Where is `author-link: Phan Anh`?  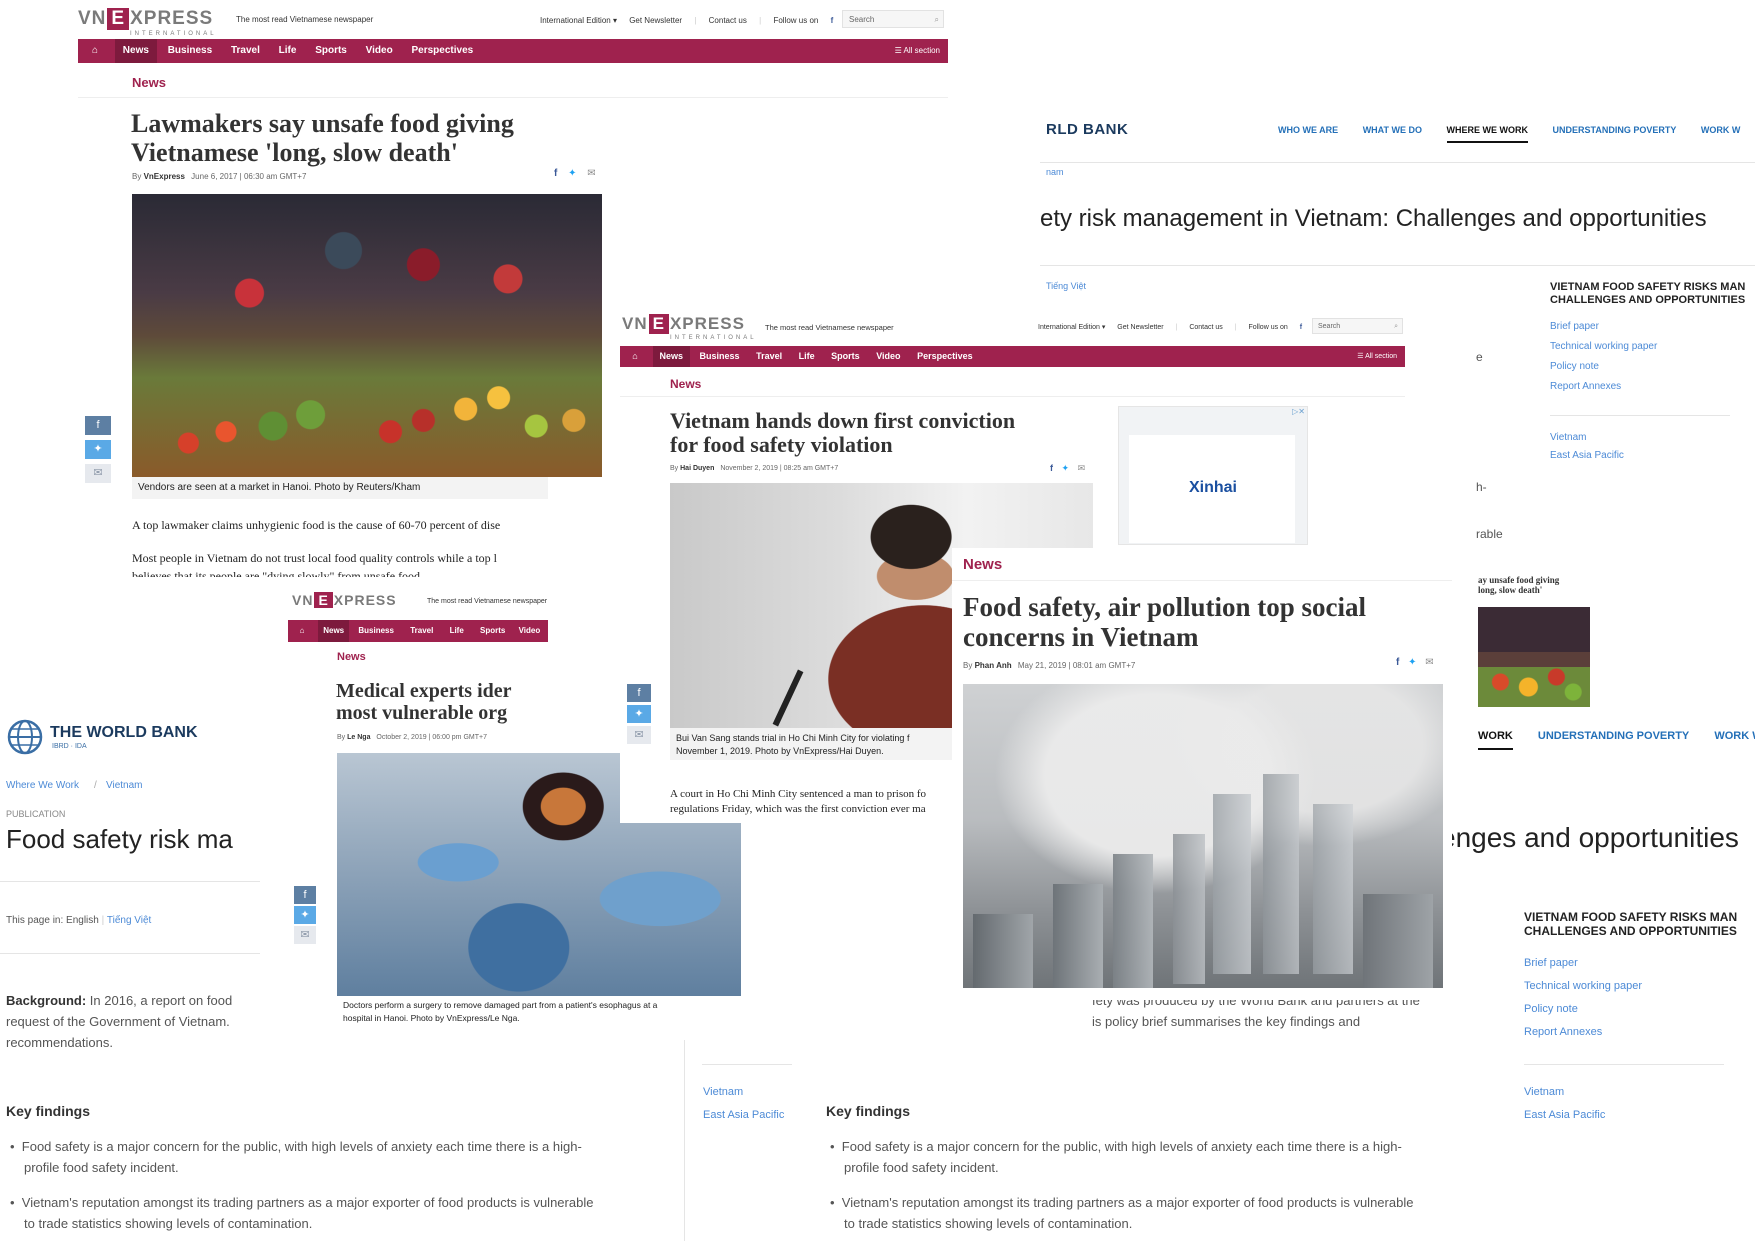 author-link: Phan Anh is located at coordinates (993, 665).